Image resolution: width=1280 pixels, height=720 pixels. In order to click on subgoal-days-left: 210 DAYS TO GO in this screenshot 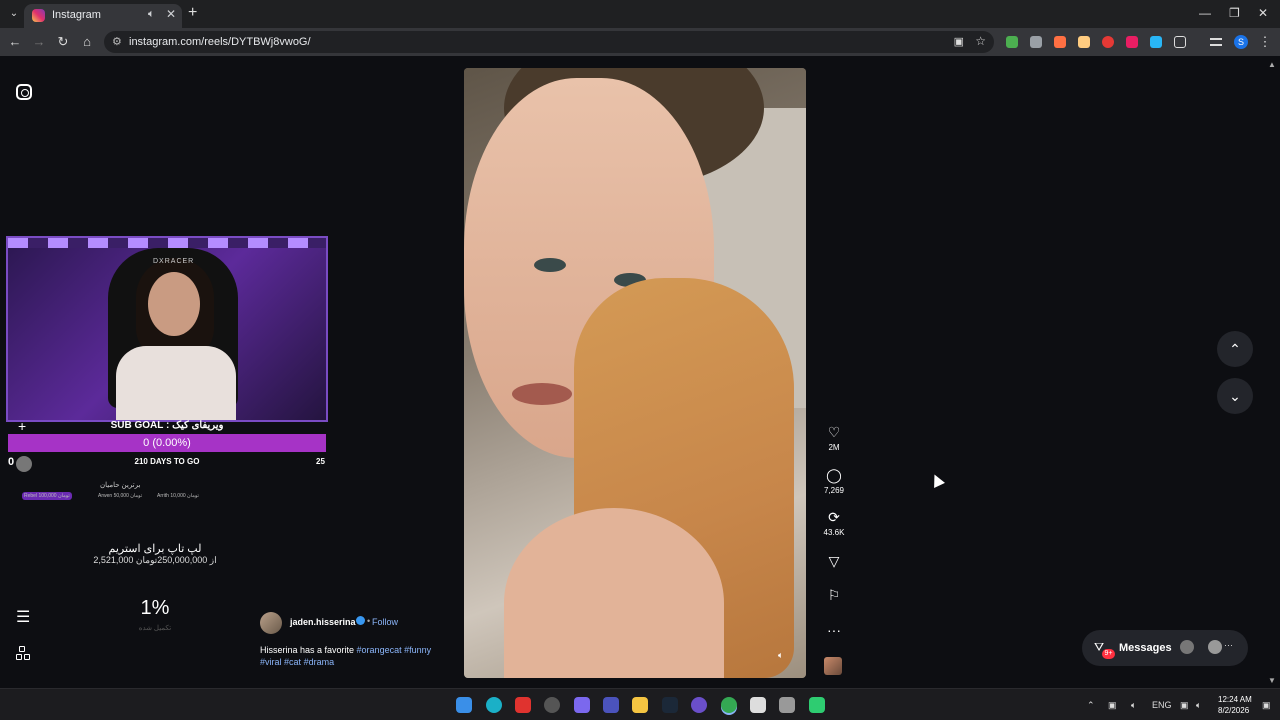, I will do `click(167, 461)`.